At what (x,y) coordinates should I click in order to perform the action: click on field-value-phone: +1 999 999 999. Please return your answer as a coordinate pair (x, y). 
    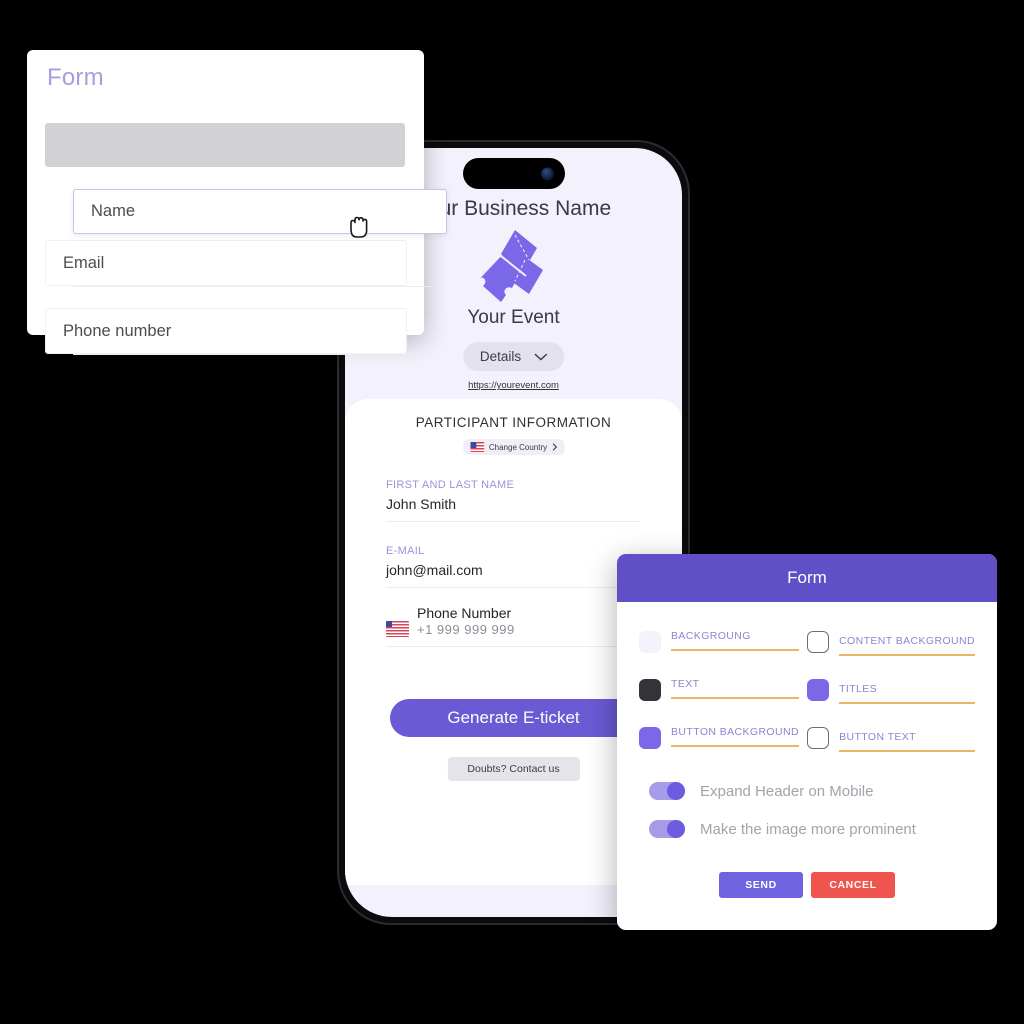
    Looking at the image, I should click on (466, 629).